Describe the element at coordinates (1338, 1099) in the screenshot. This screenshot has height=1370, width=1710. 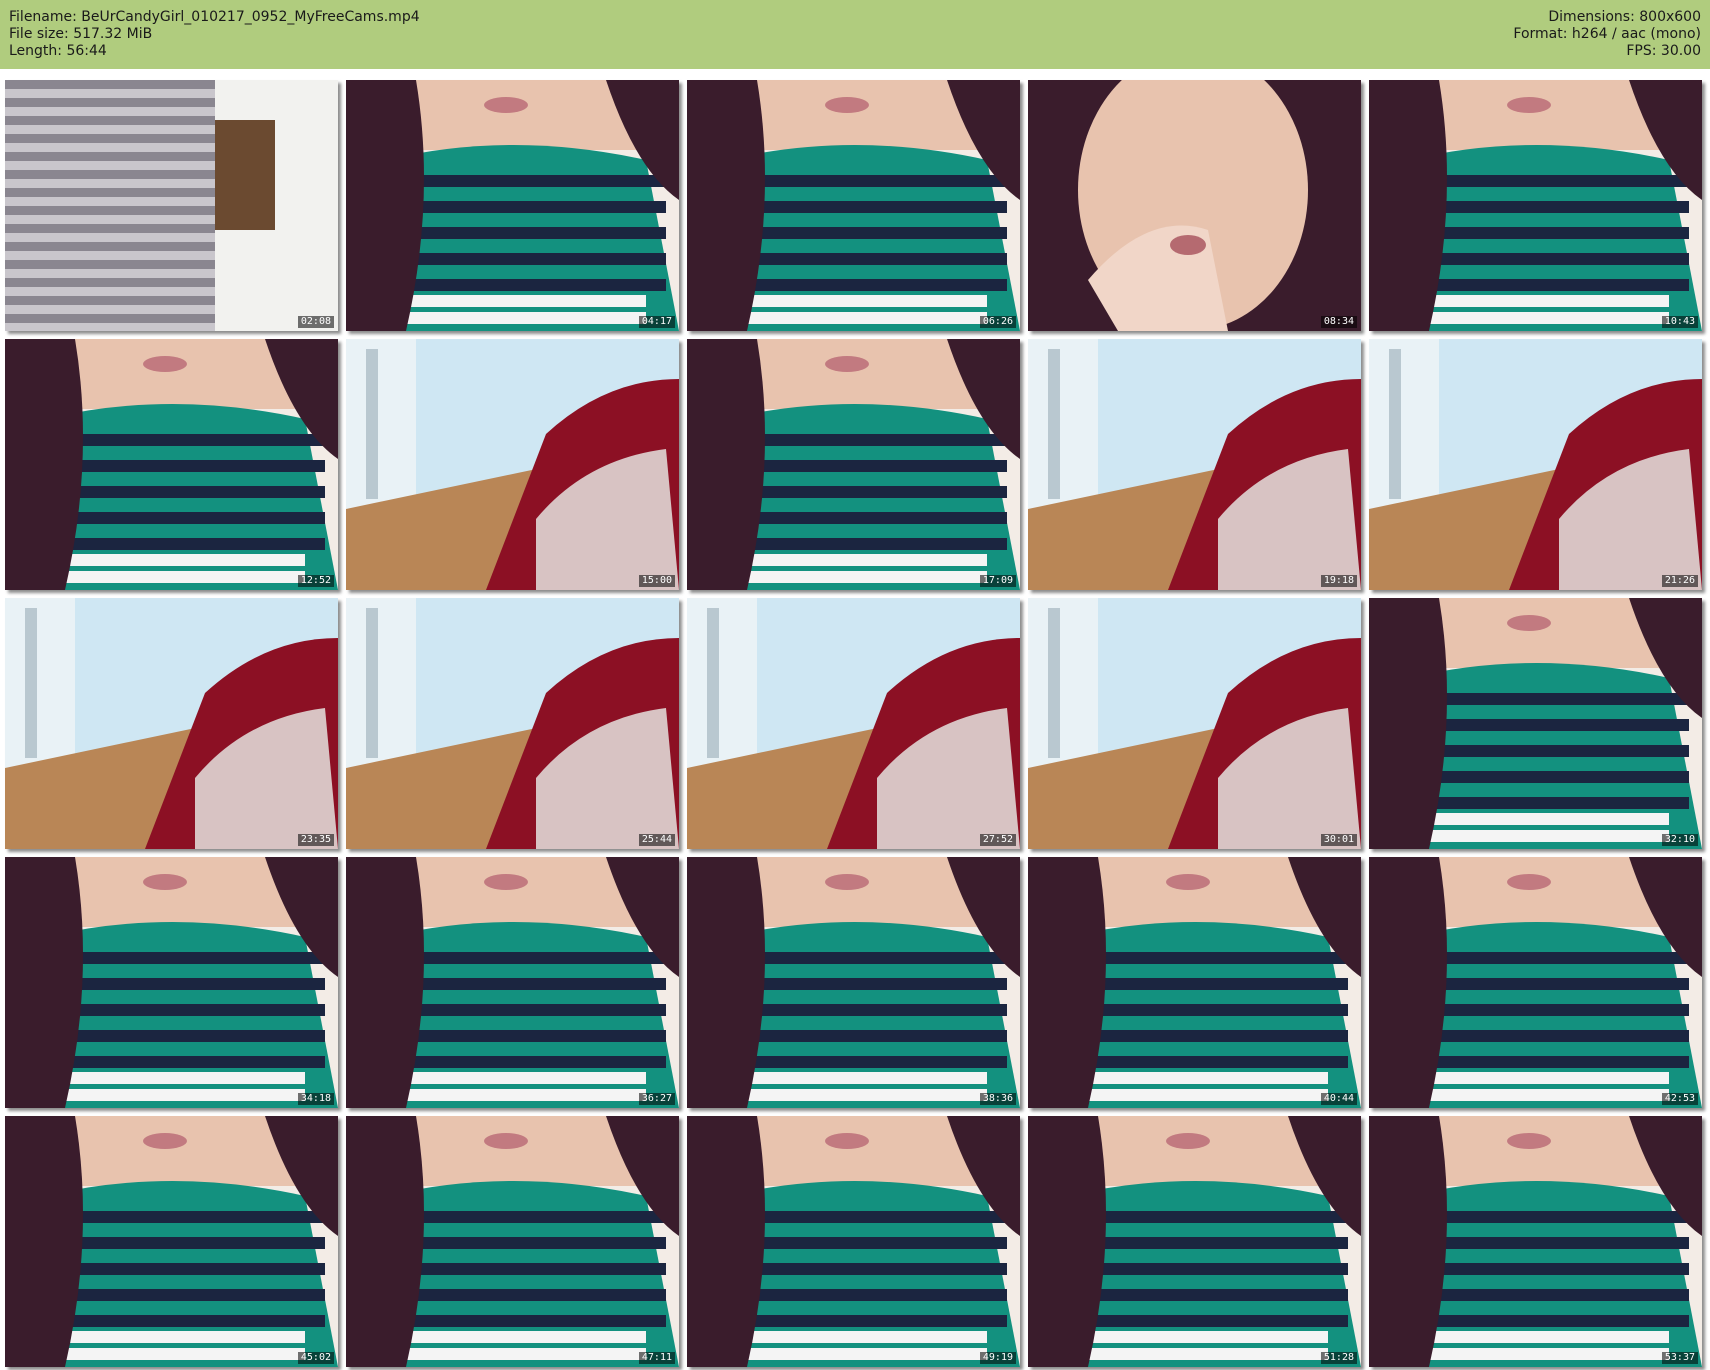
I see `timestamp-label: 40:44` at that location.